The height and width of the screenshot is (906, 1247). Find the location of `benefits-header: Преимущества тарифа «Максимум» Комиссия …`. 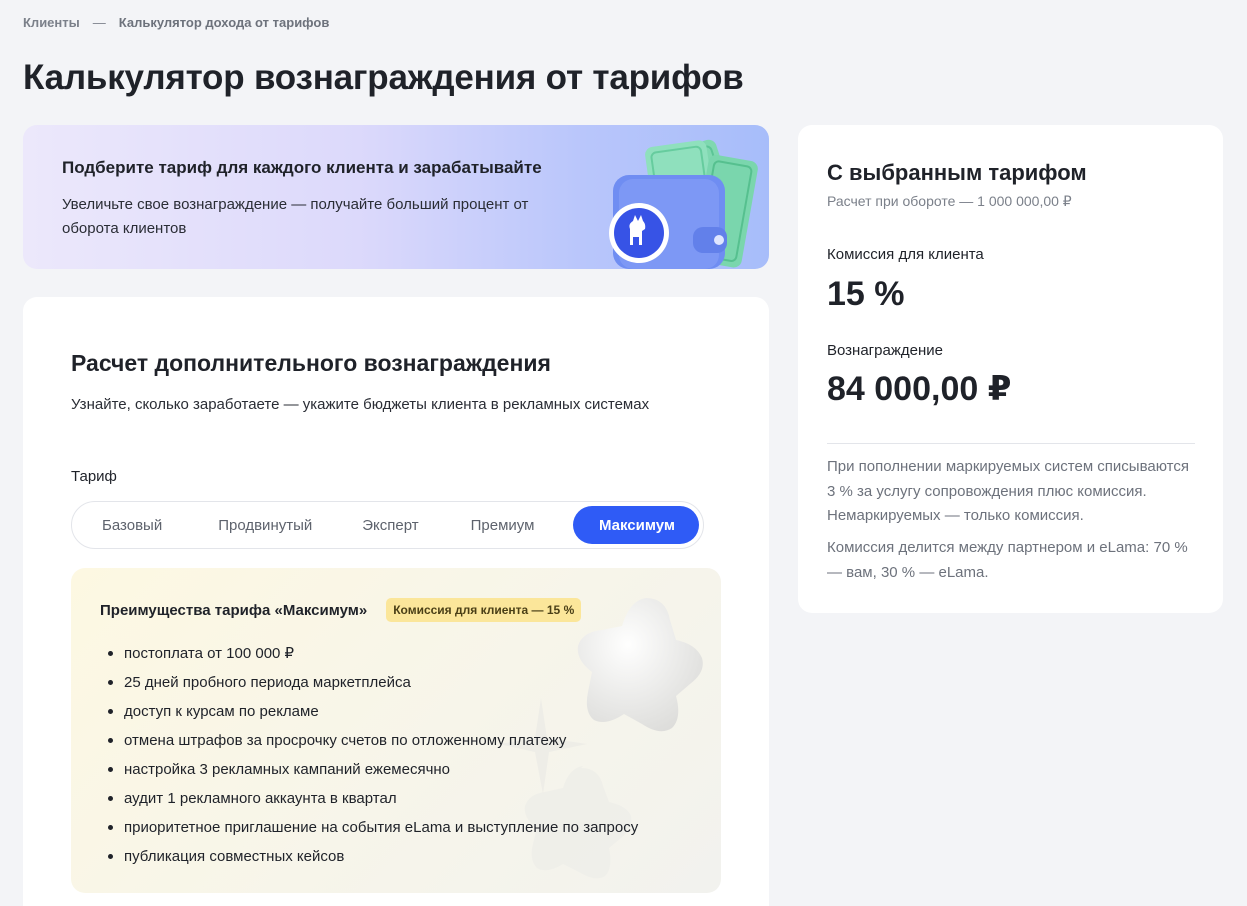

benefits-header: Преимущества тарифа «Максимум» Комиссия … is located at coordinates (341, 610).